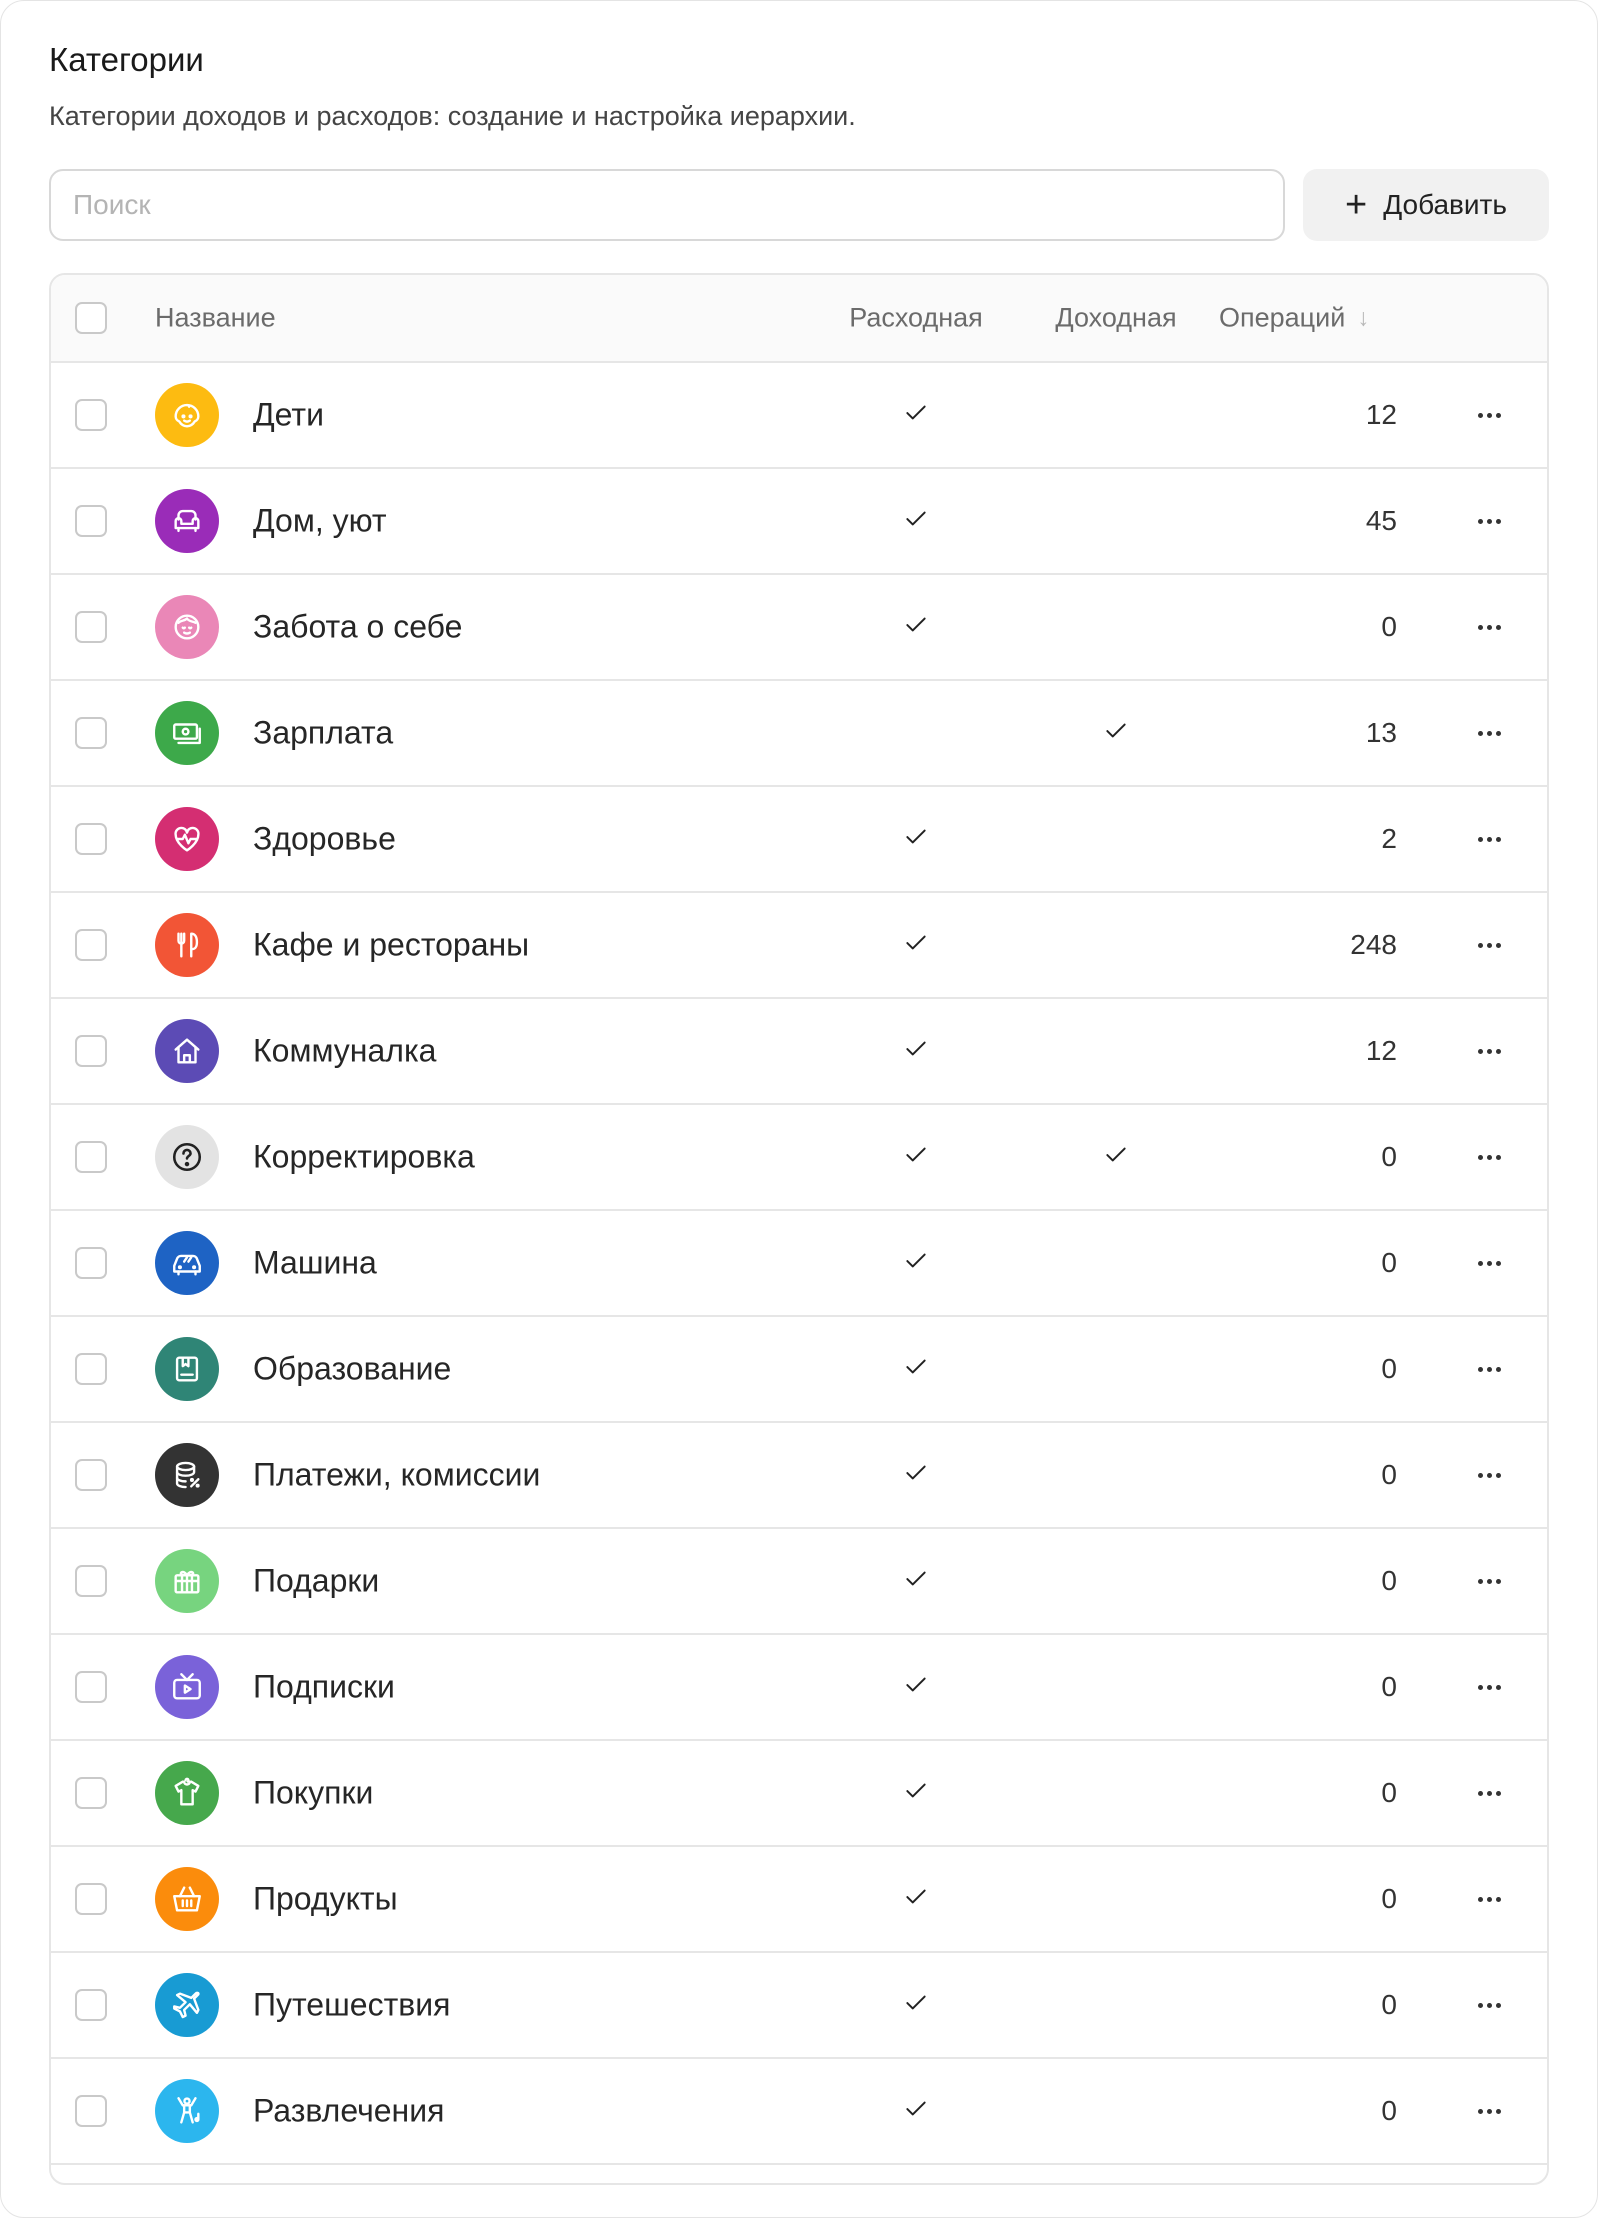 The image size is (1598, 2218). I want to click on cash-icon, so click(187, 733).